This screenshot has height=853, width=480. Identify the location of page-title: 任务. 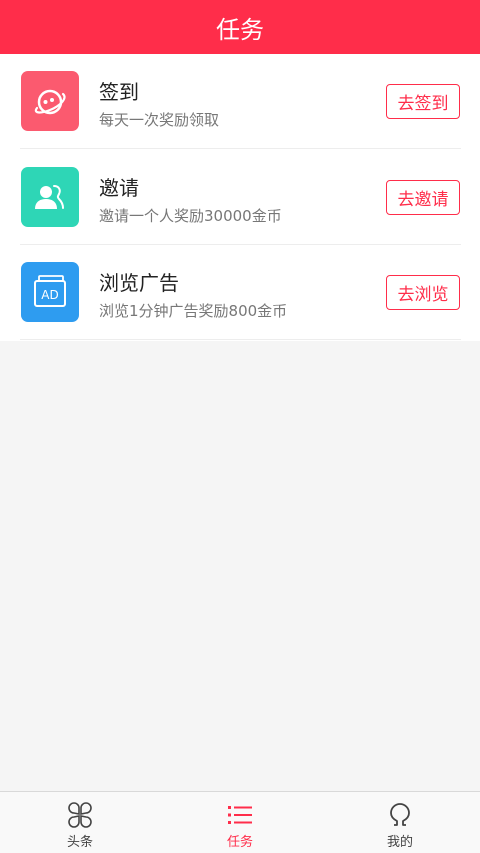
(240, 29).